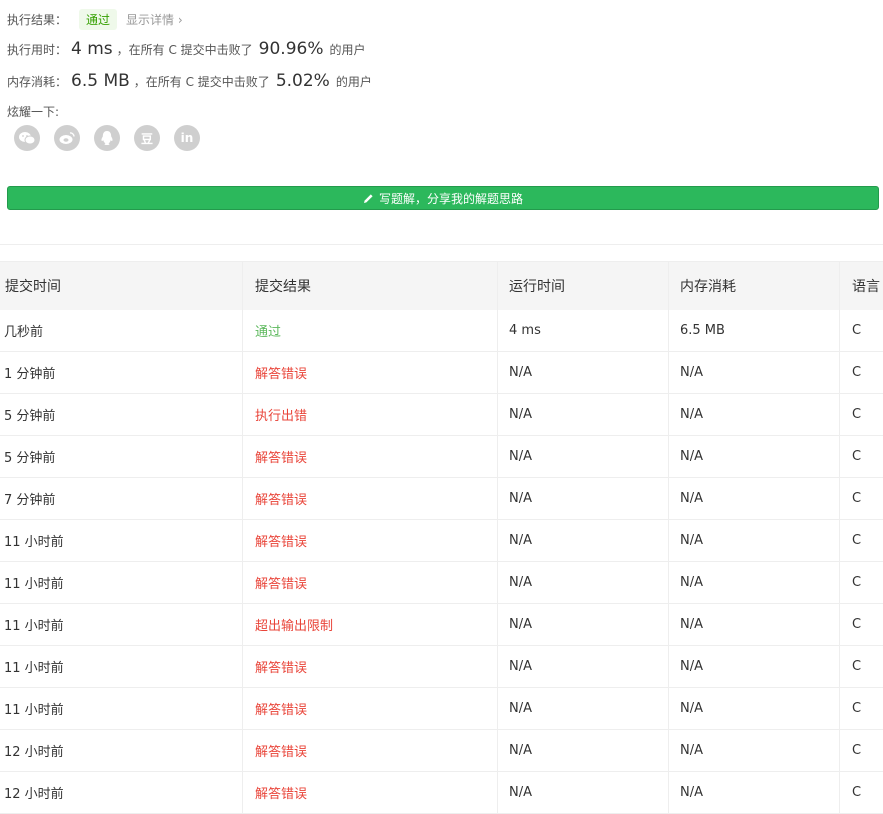 The height and width of the screenshot is (814, 883). I want to click on submit-result-link: 超出输出限制, so click(294, 624).